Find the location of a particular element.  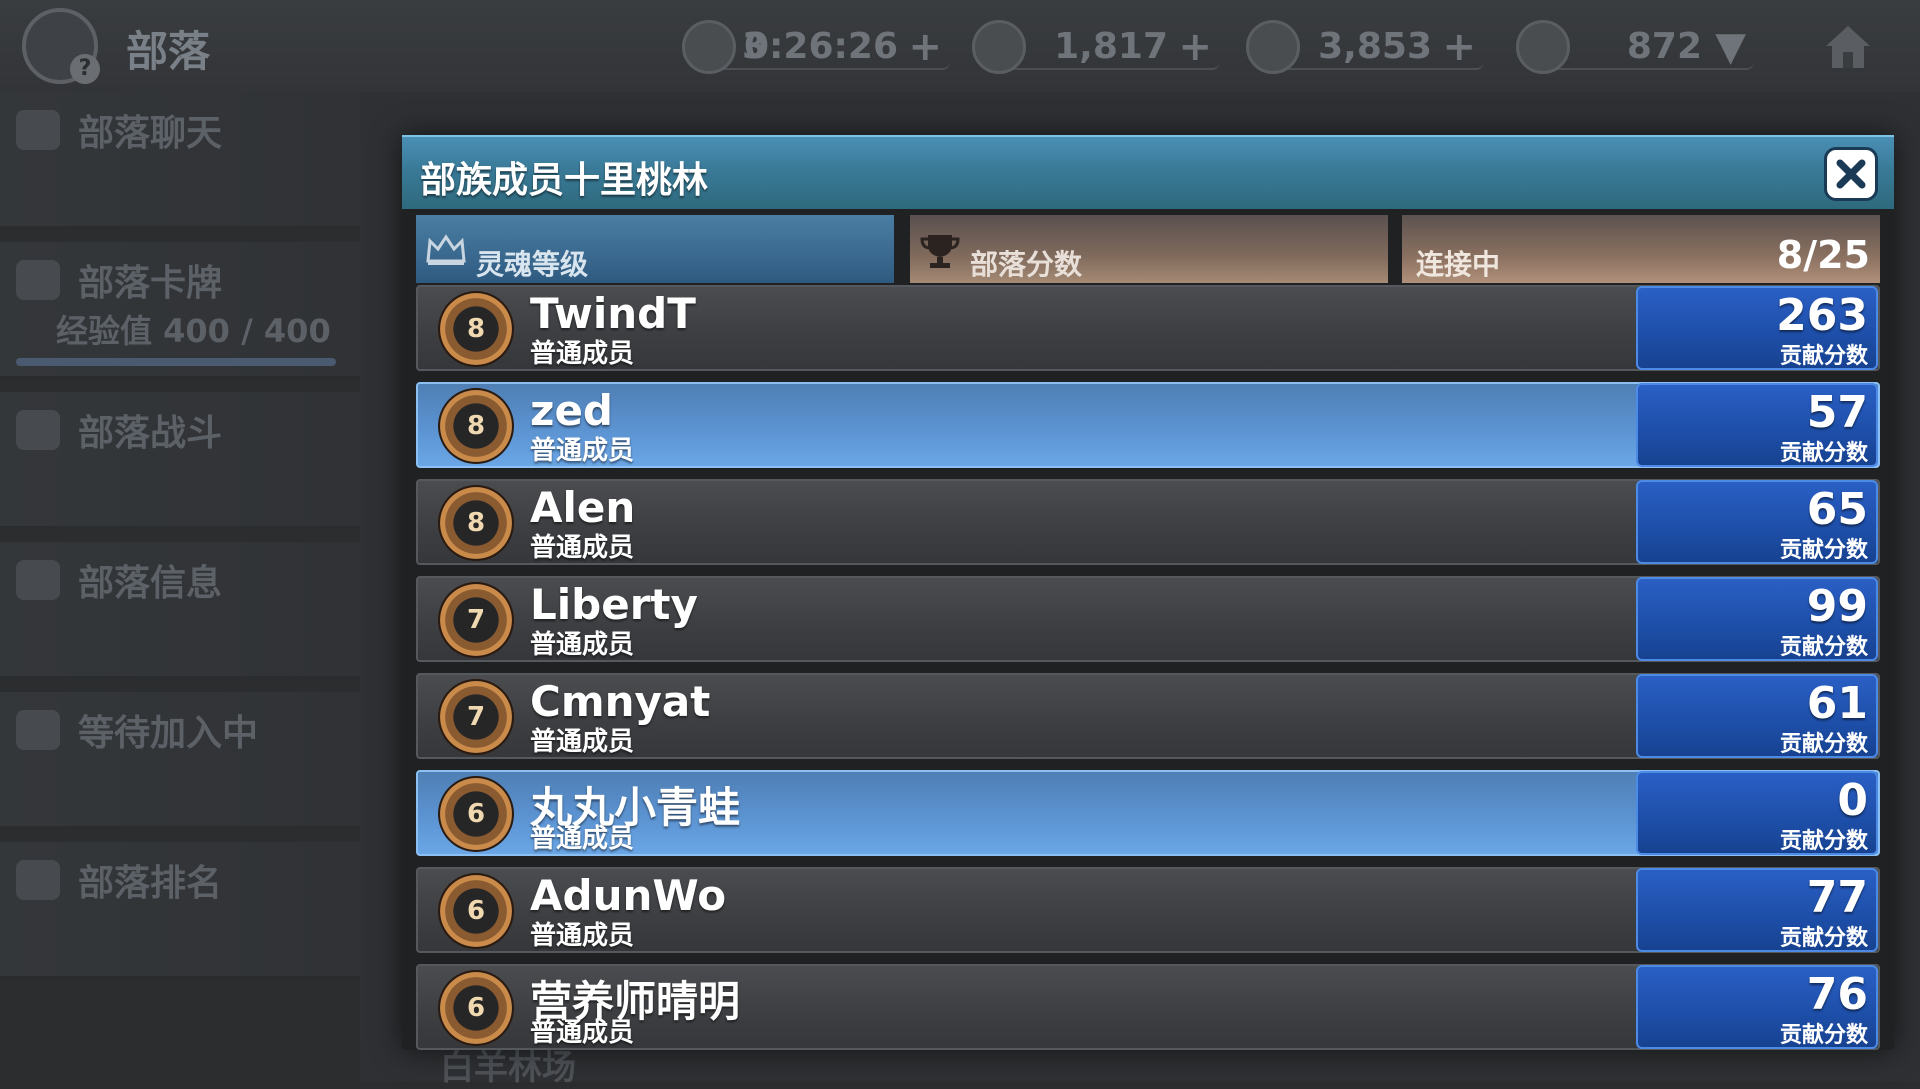

contribution-box: 76 贡献分数 is located at coordinates (1757, 1007).